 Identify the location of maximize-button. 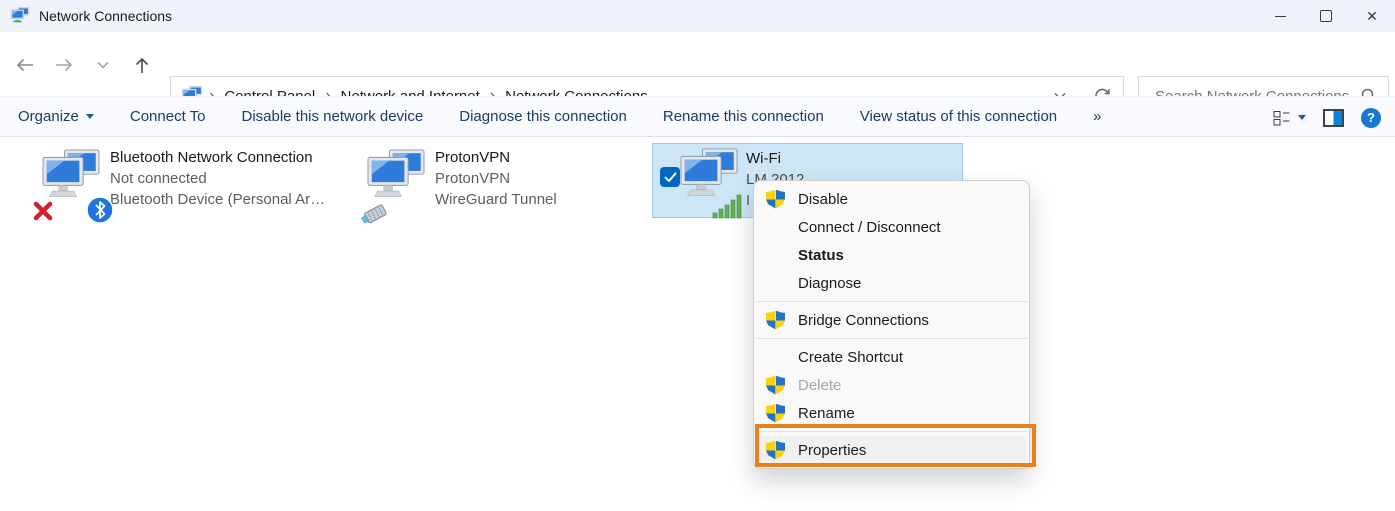
(1326, 16).